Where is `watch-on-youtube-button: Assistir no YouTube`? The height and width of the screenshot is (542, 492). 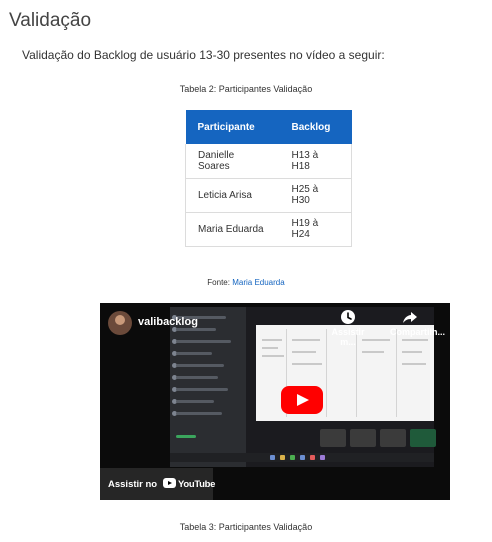 watch-on-youtube-button: Assistir no YouTube is located at coordinates (158, 484).